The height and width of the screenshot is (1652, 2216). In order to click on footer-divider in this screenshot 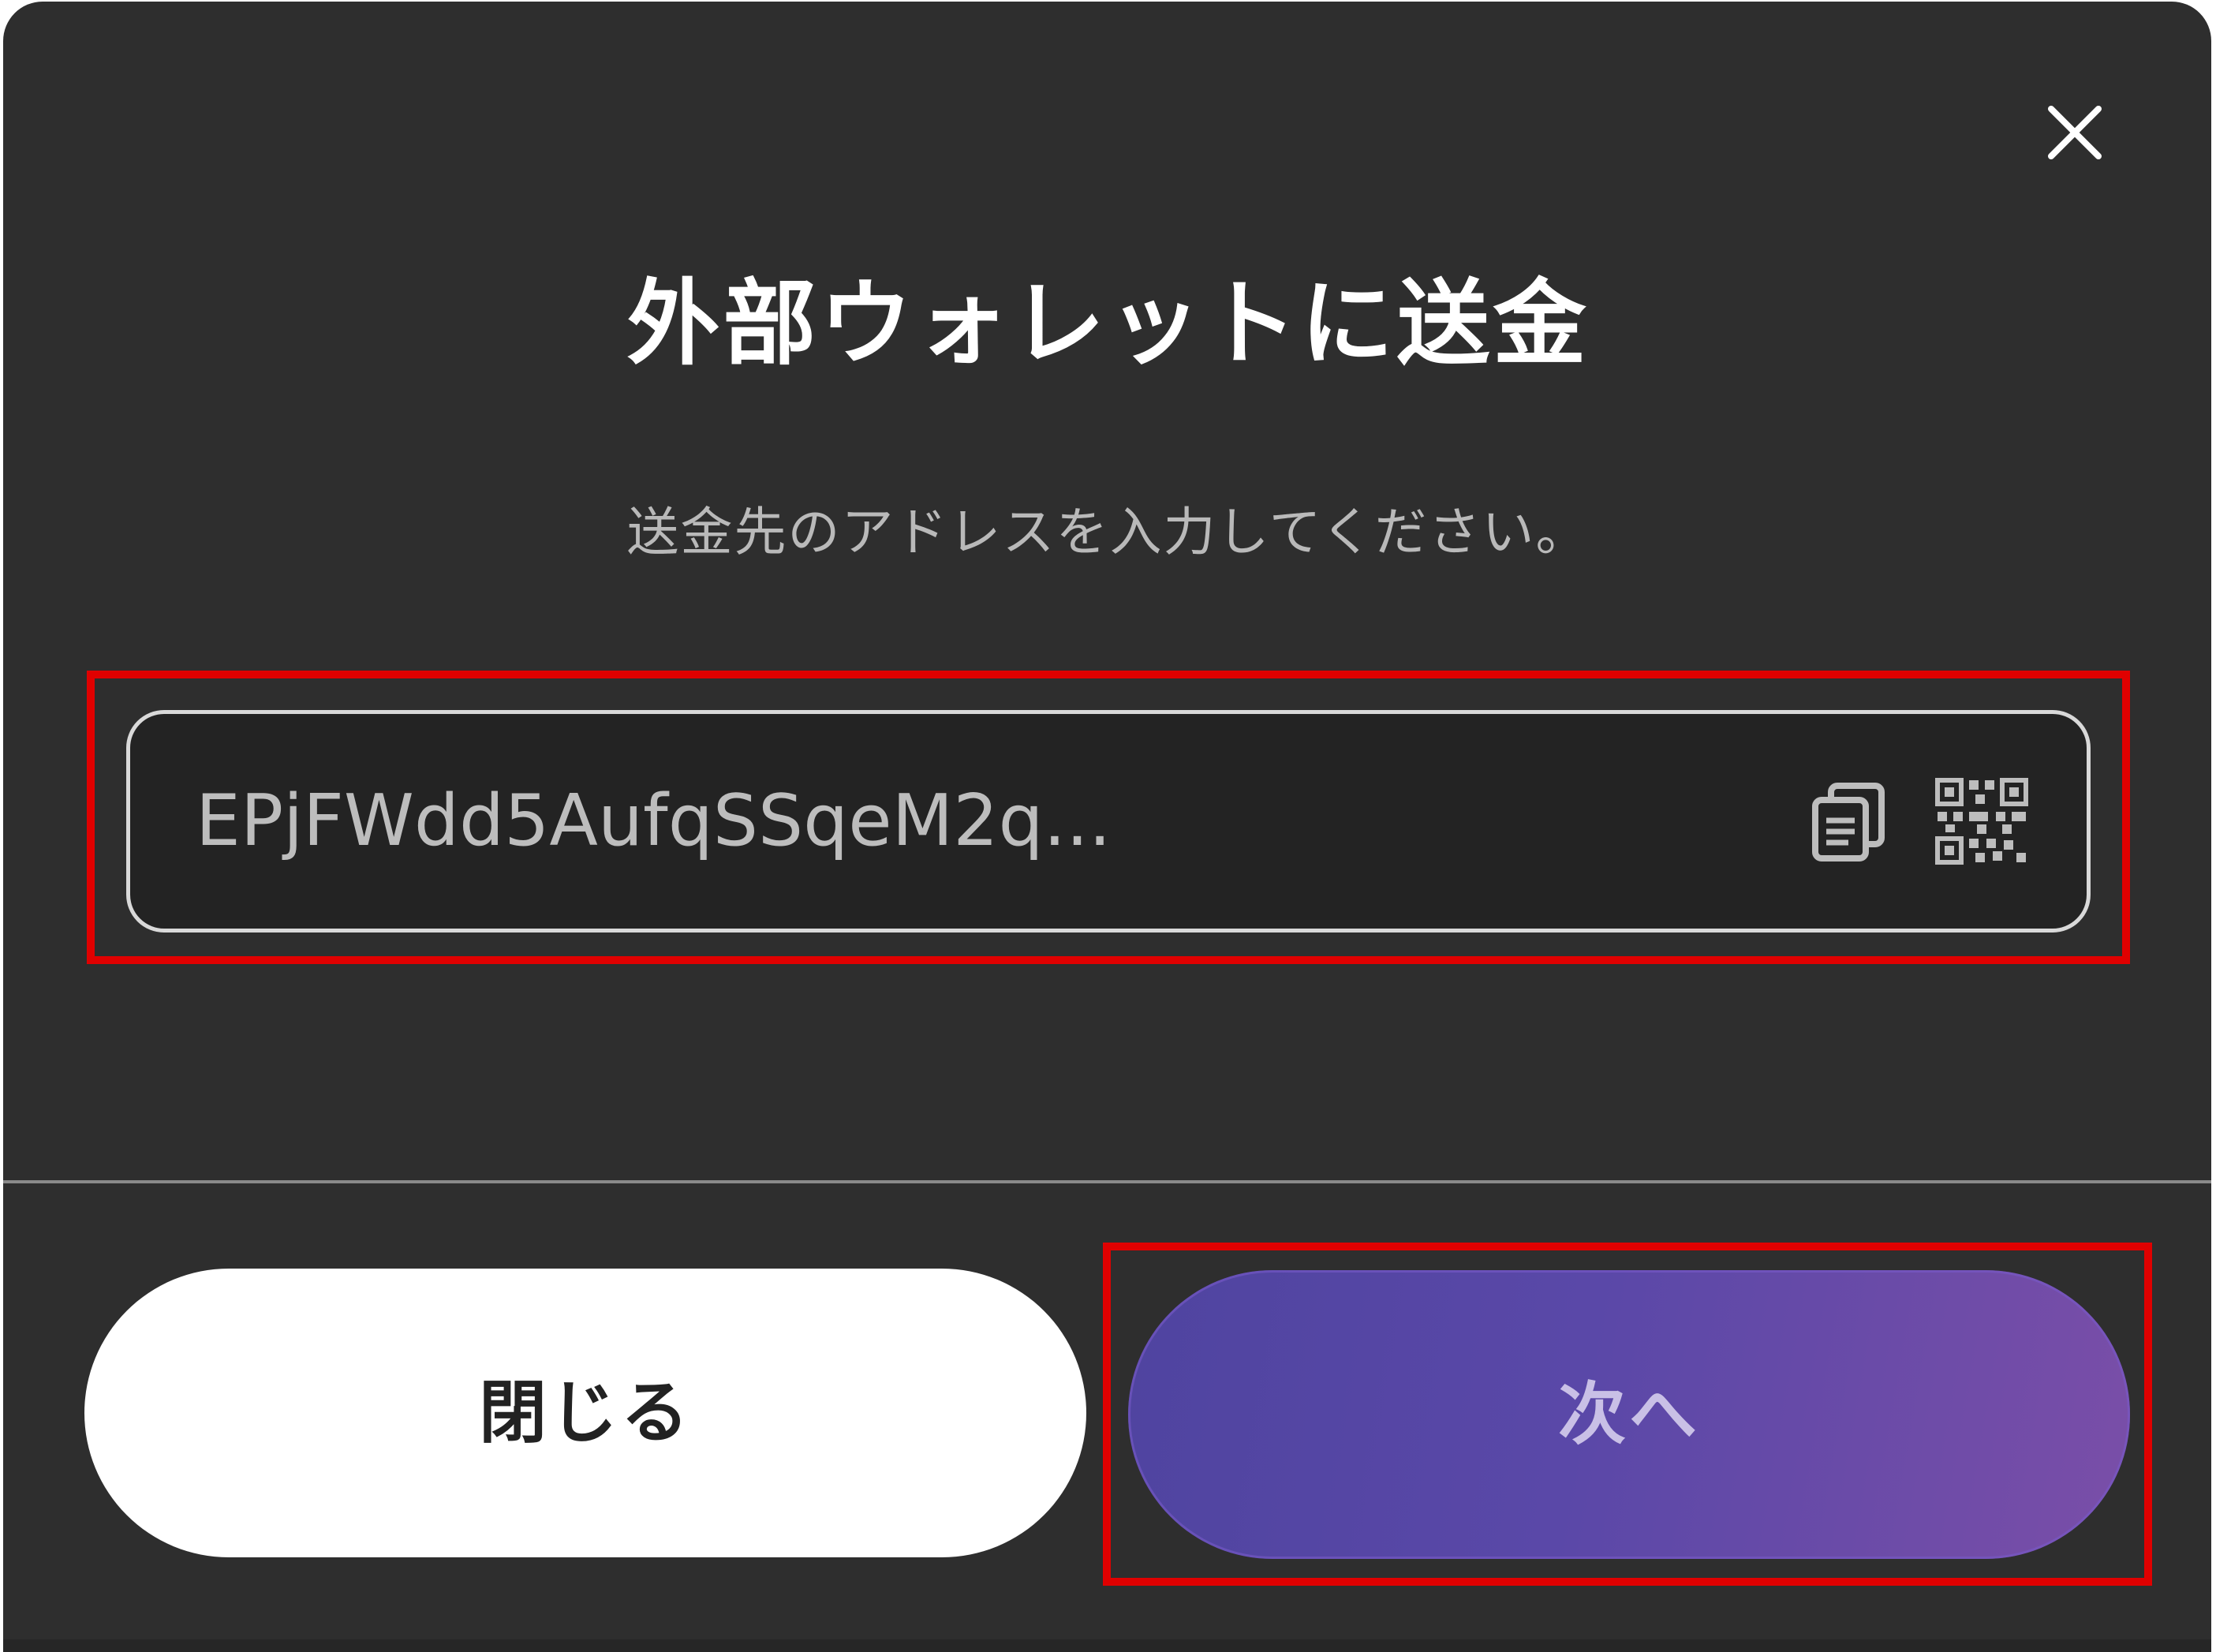, I will do `click(1107, 1182)`.